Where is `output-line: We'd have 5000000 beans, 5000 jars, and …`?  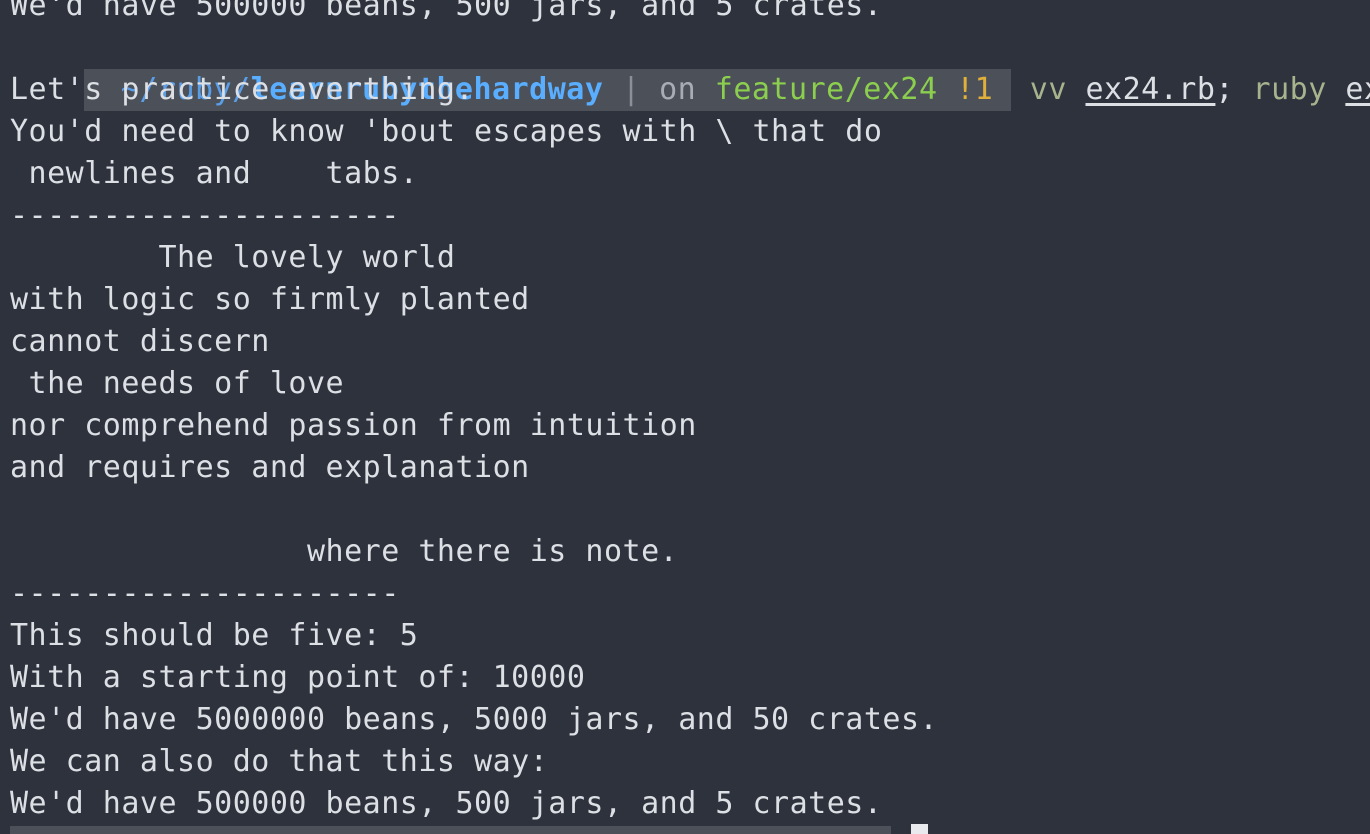
output-line: We'd have 5000000 beans, 5000 jars, and … is located at coordinates (474, 719).